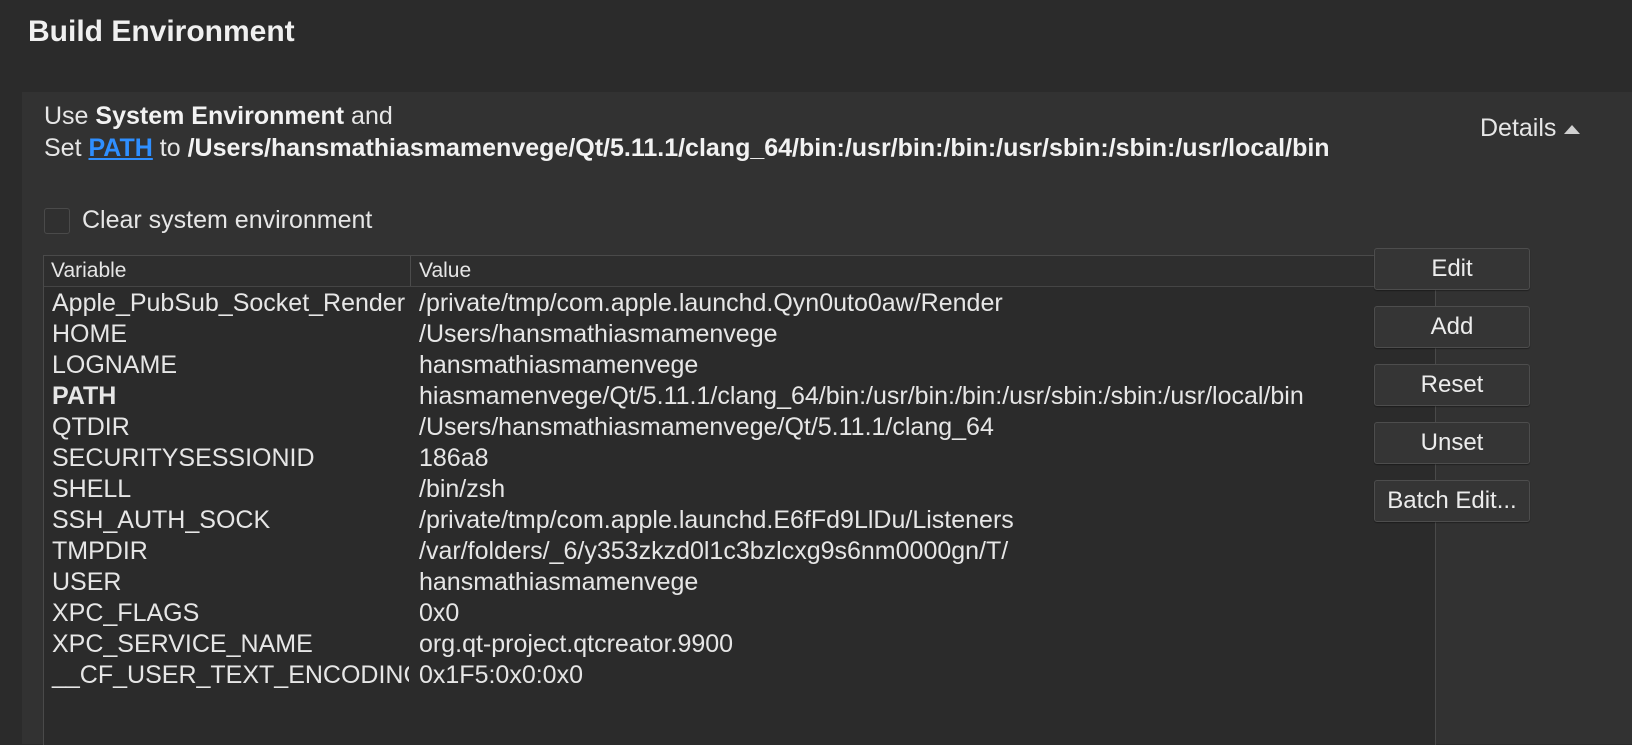 The height and width of the screenshot is (745, 1632). Describe the element at coordinates (923, 271) in the screenshot. I see `column-header-value: Value` at that location.